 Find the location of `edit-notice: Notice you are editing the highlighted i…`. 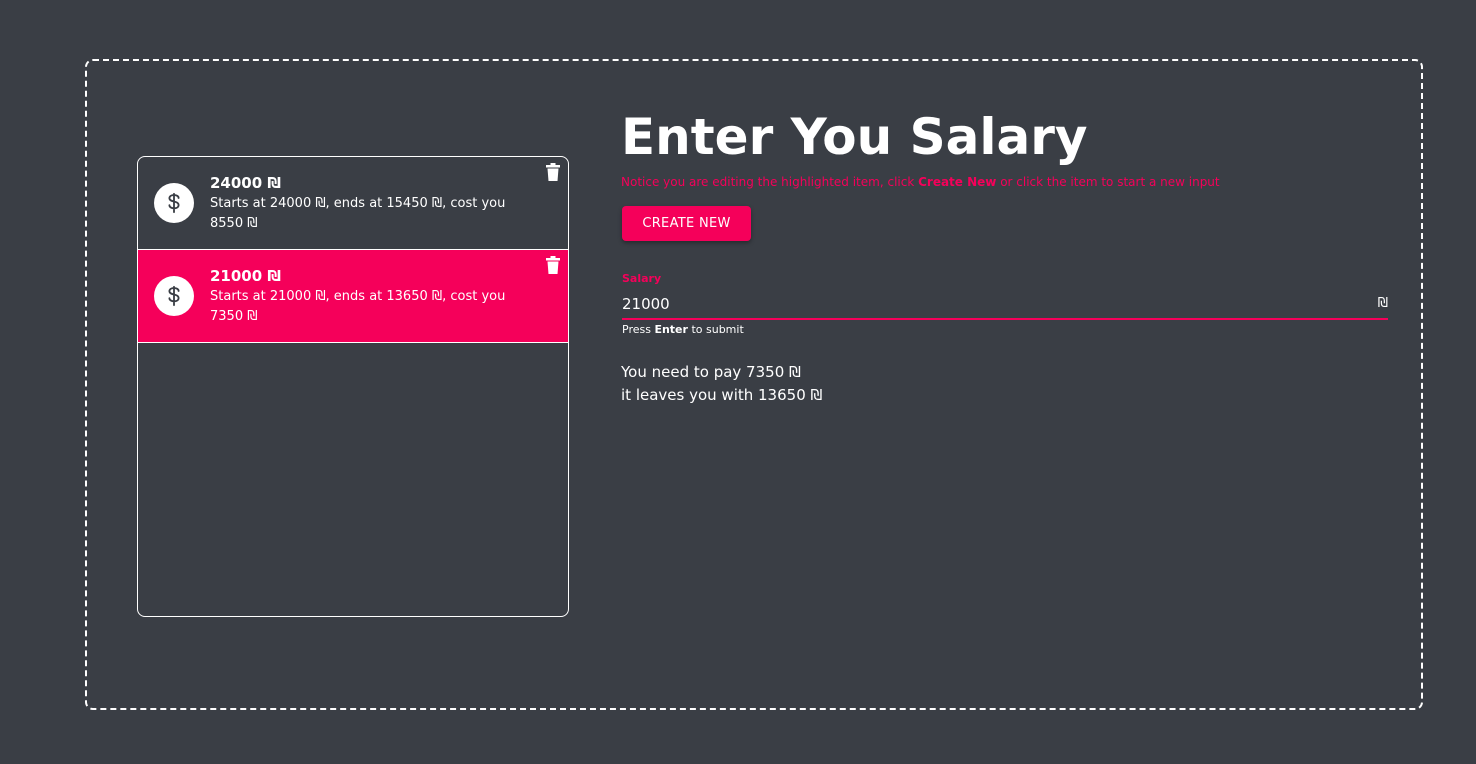

edit-notice: Notice you are editing the highlighted i… is located at coordinates (920, 182).